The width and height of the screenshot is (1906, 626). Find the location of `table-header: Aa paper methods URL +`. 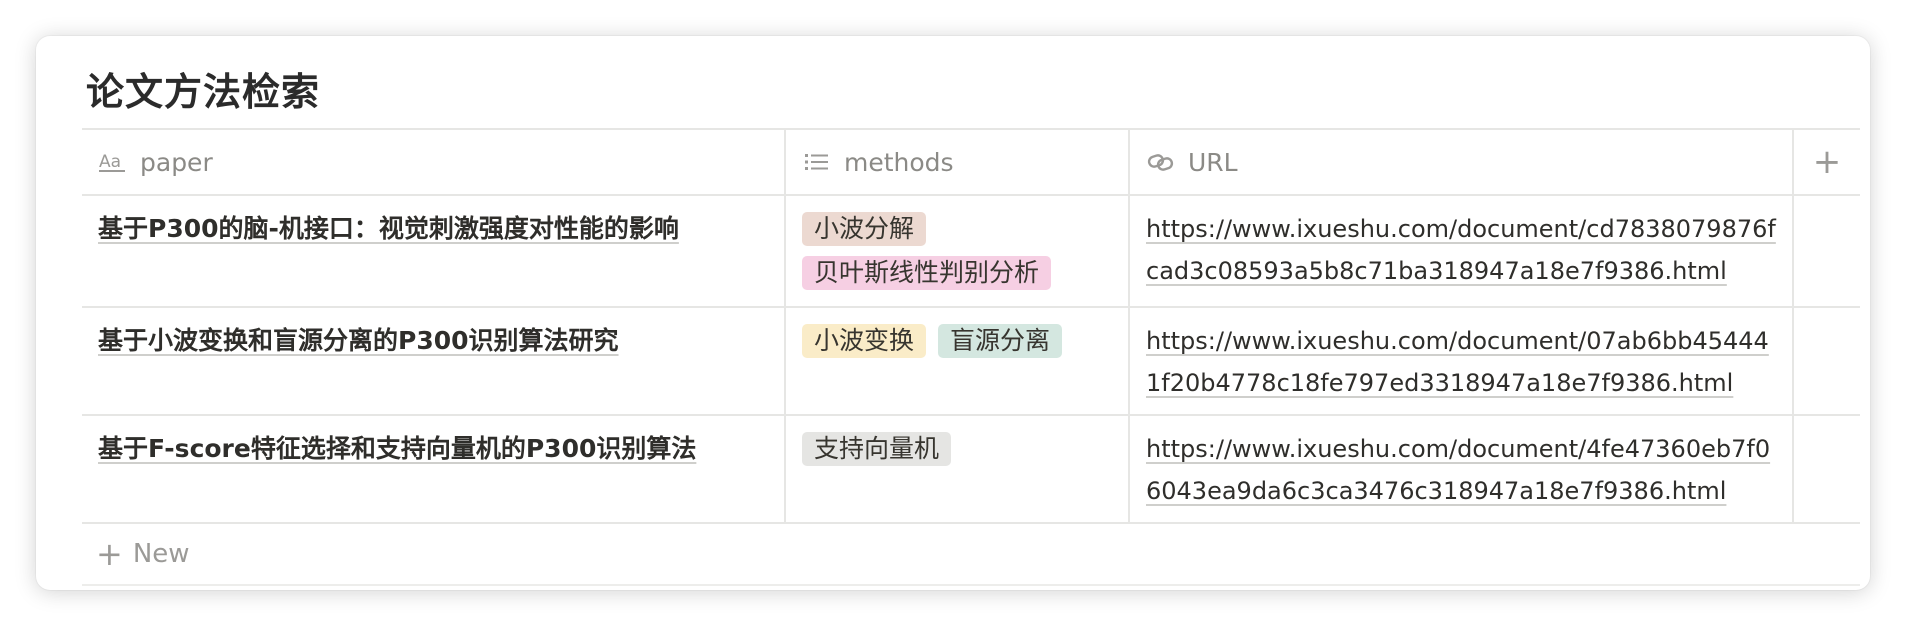

table-header: Aa paper methods URL + is located at coordinates (971, 162).